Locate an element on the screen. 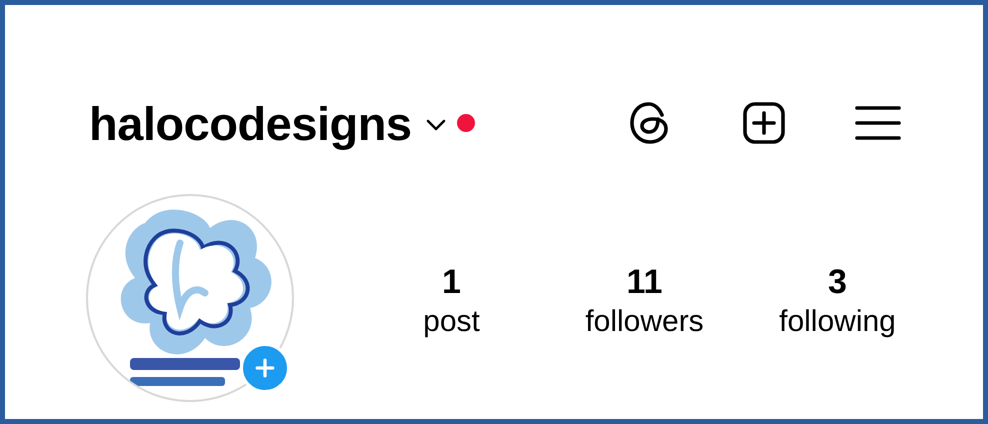  stat-label: post is located at coordinates (451, 322).